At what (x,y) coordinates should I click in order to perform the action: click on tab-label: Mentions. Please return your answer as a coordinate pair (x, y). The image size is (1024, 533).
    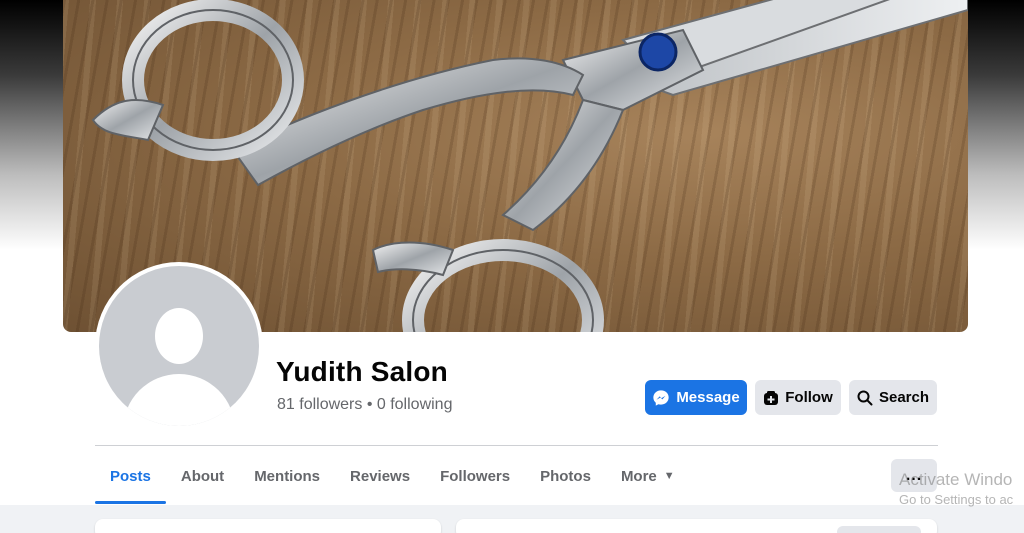
    Looking at the image, I should click on (287, 476).